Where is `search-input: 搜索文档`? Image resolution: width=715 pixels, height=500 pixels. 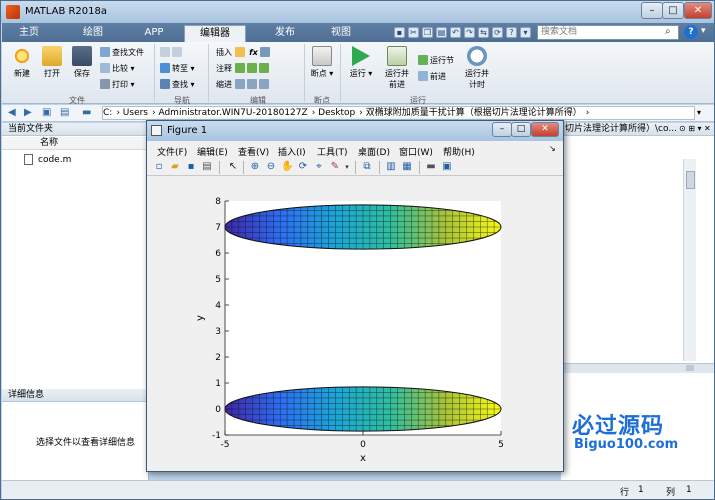 search-input: 搜索文档 is located at coordinates (608, 32).